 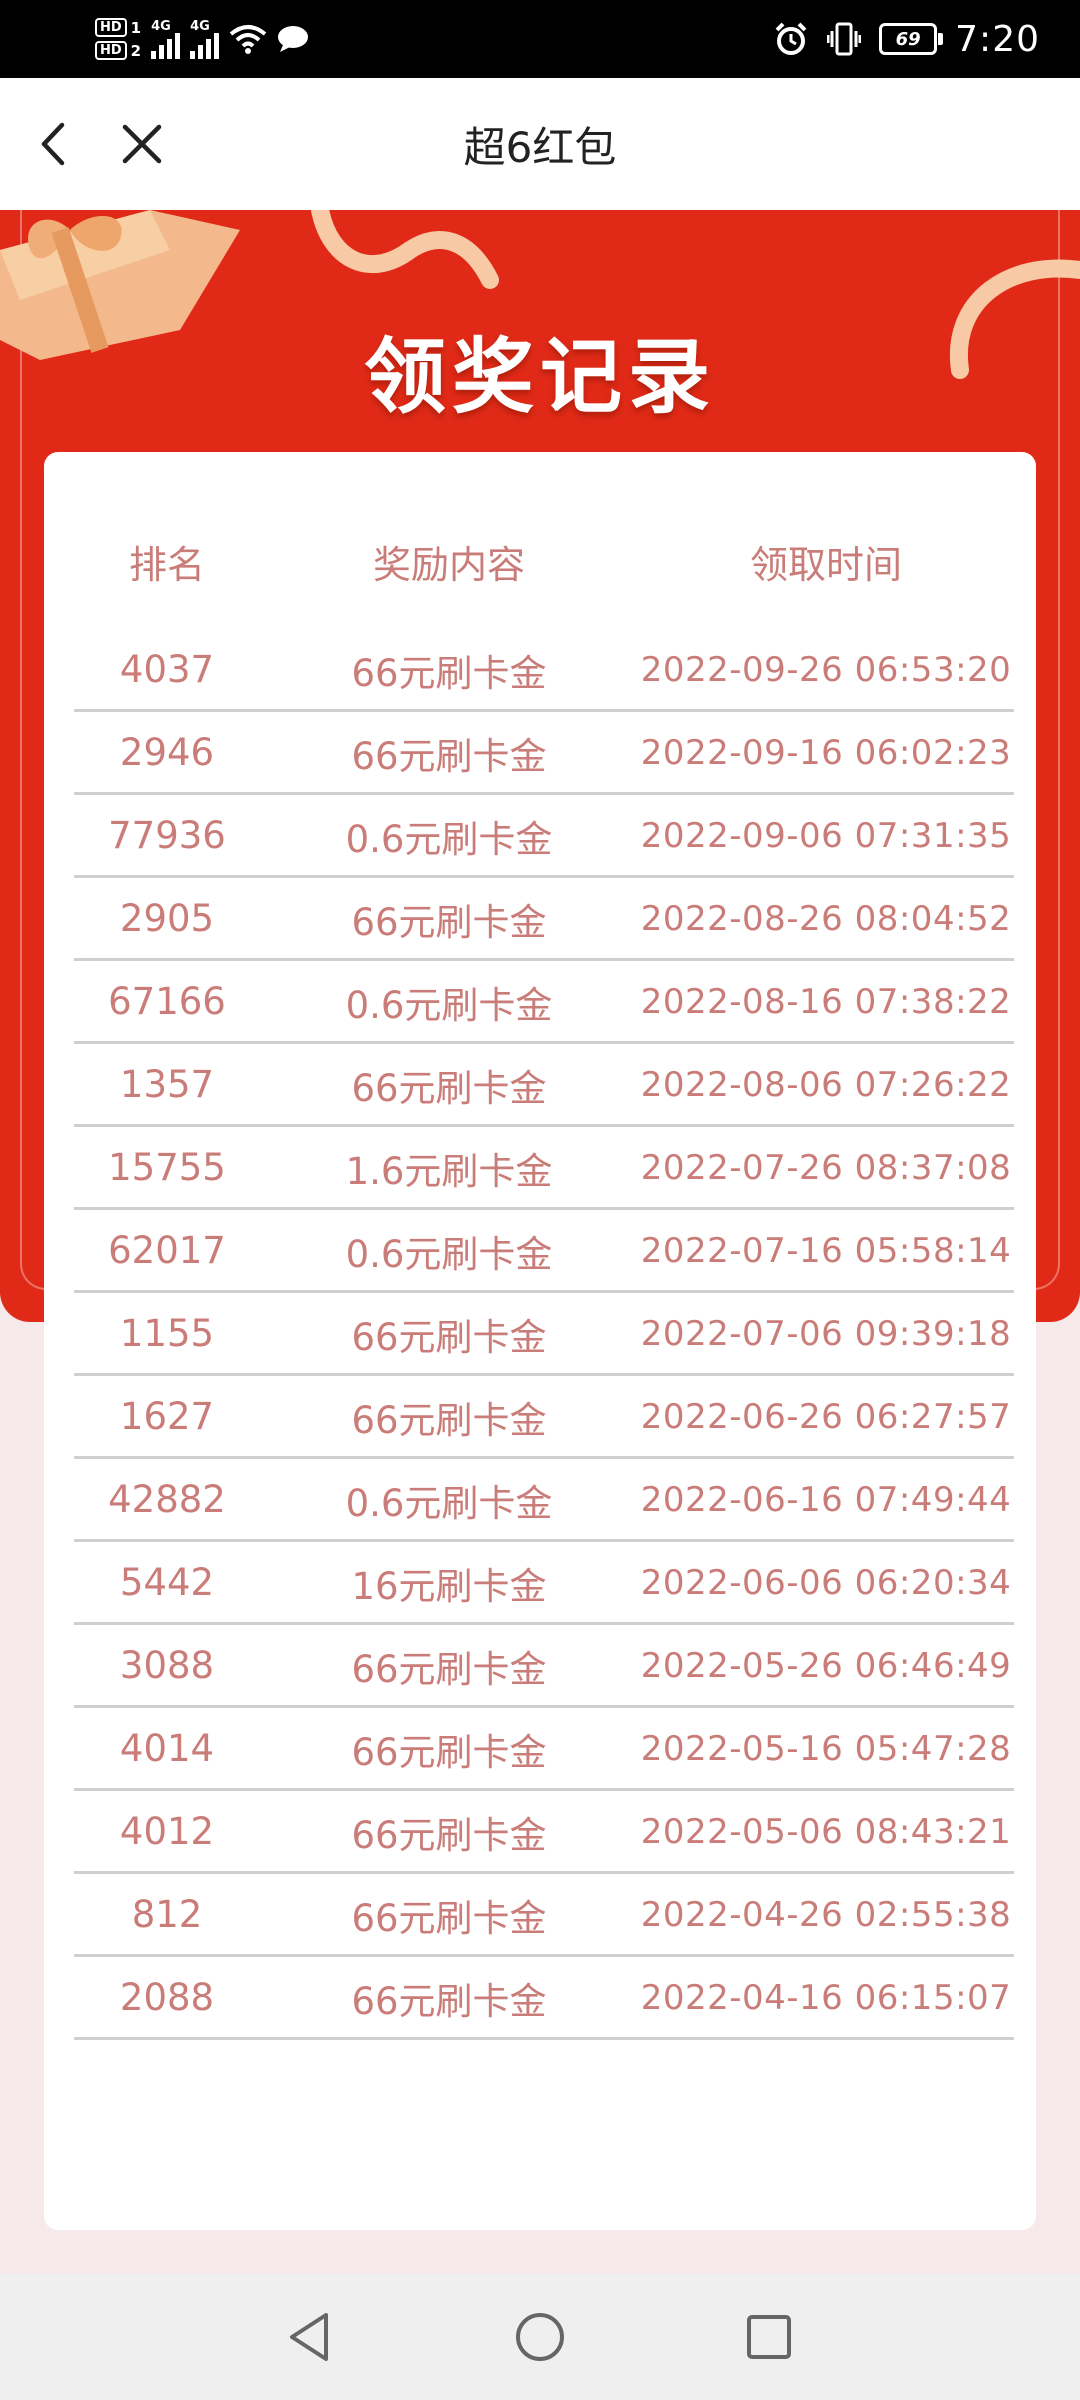 I want to click on header-time: 领取时间, so click(x=825, y=564).